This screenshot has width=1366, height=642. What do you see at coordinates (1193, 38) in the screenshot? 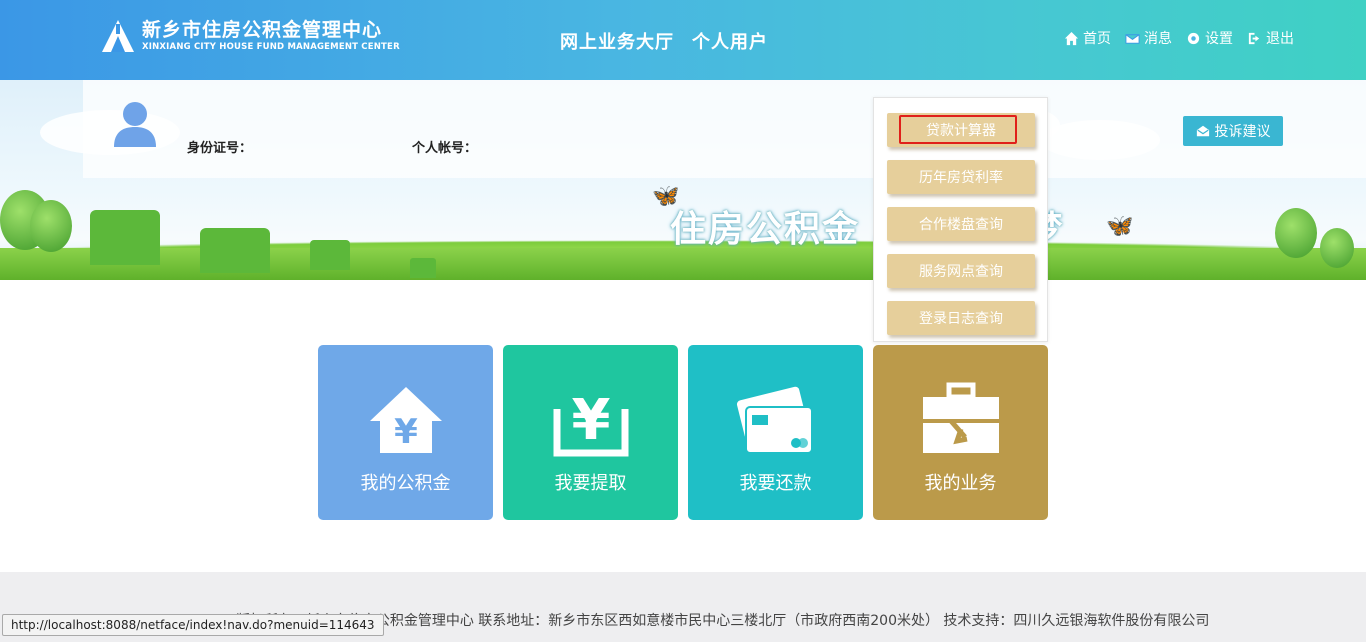
I see `gear-icon` at bounding box center [1193, 38].